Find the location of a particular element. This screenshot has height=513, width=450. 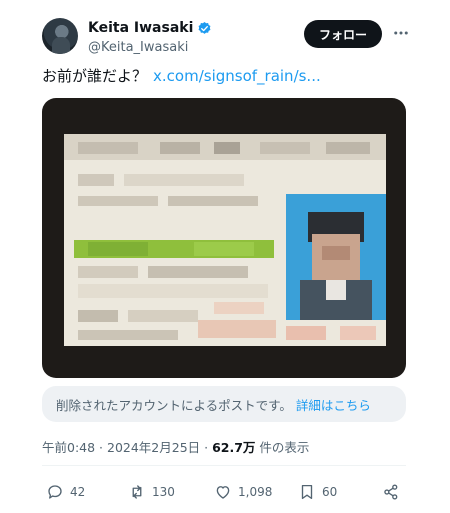

reply-icon is located at coordinates (55, 492).